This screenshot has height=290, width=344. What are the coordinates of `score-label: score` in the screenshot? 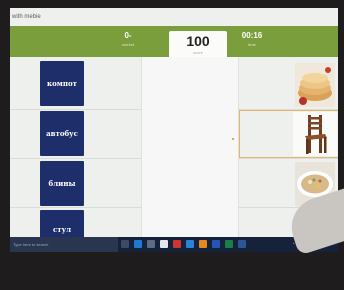 It's located at (198, 52).